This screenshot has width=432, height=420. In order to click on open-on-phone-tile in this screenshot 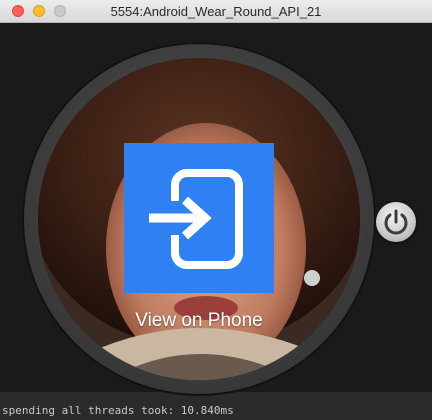, I will do `click(199, 218)`.